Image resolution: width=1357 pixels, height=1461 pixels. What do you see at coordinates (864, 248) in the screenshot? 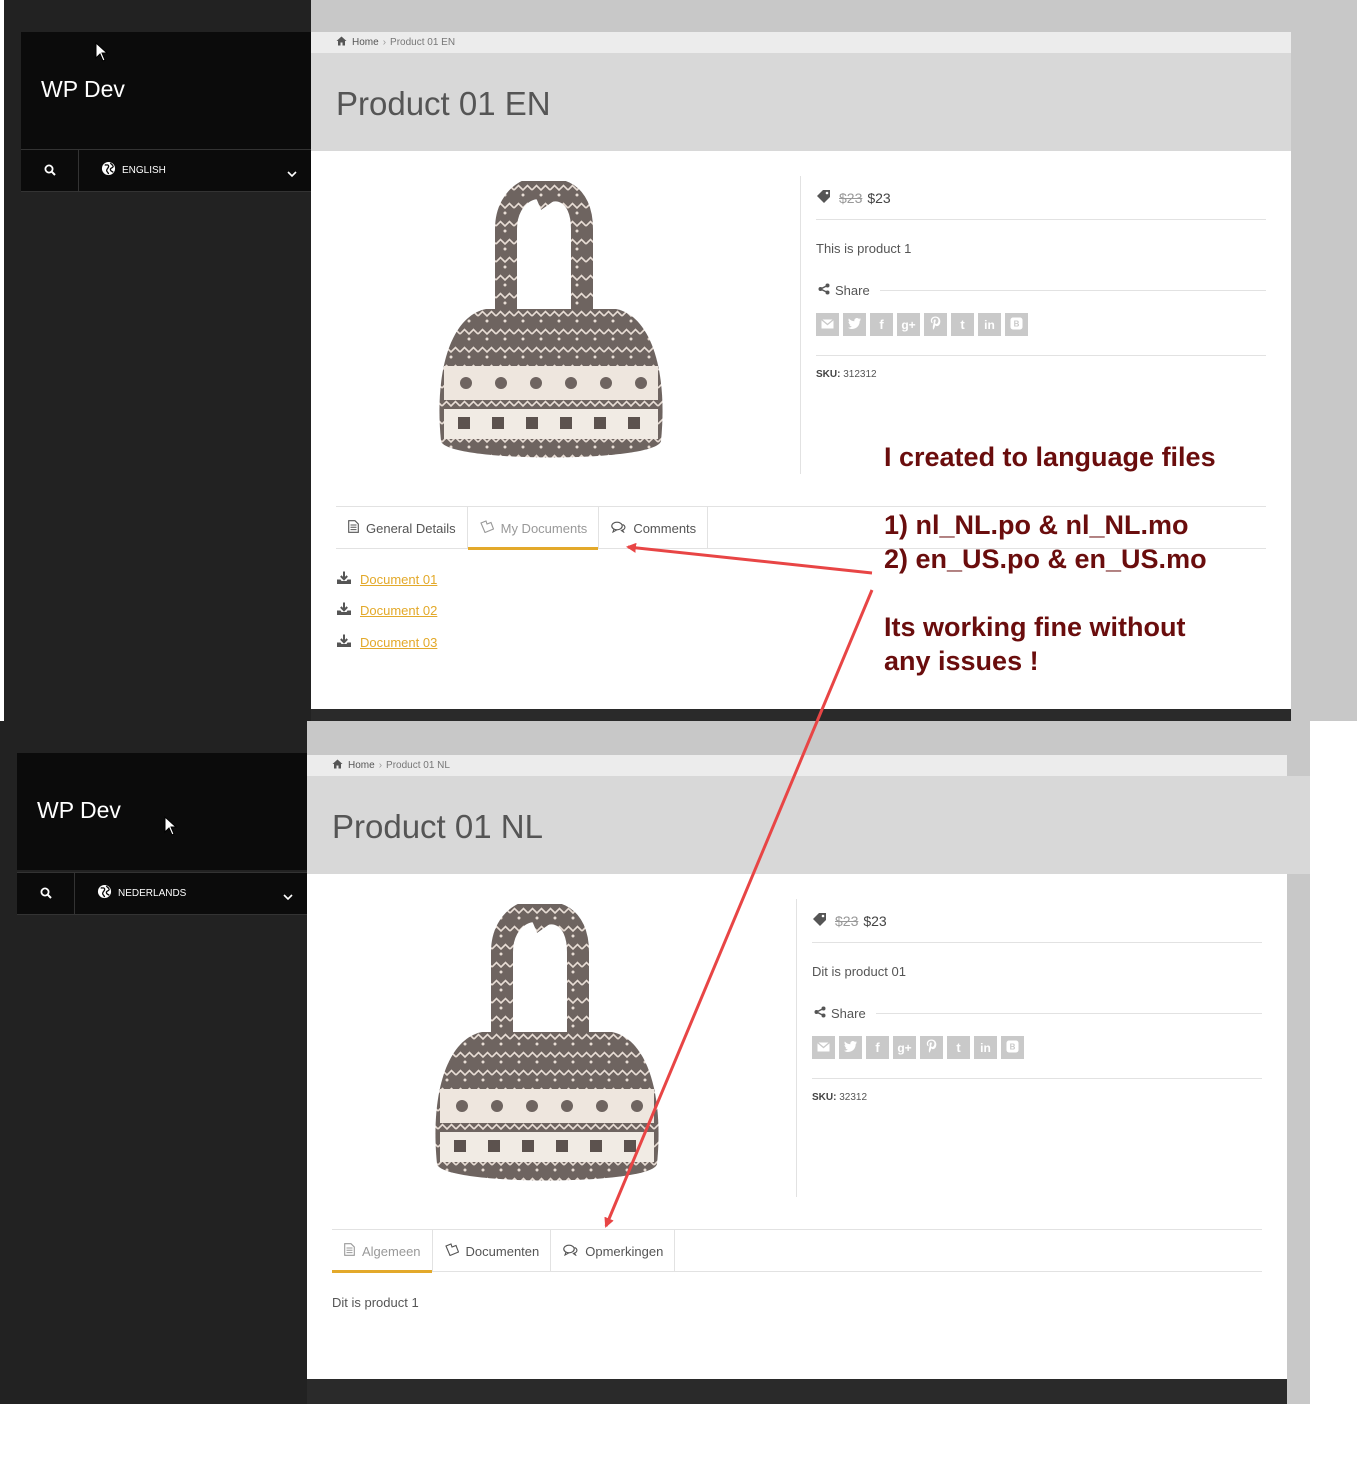
I see `short-description: This is product 1` at bounding box center [864, 248].